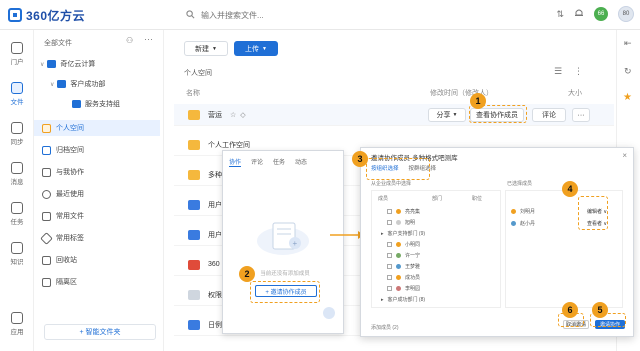  What do you see at coordinates (279, 162) in the screenshot?
I see `tab-tasks: 任务` at bounding box center [279, 162].